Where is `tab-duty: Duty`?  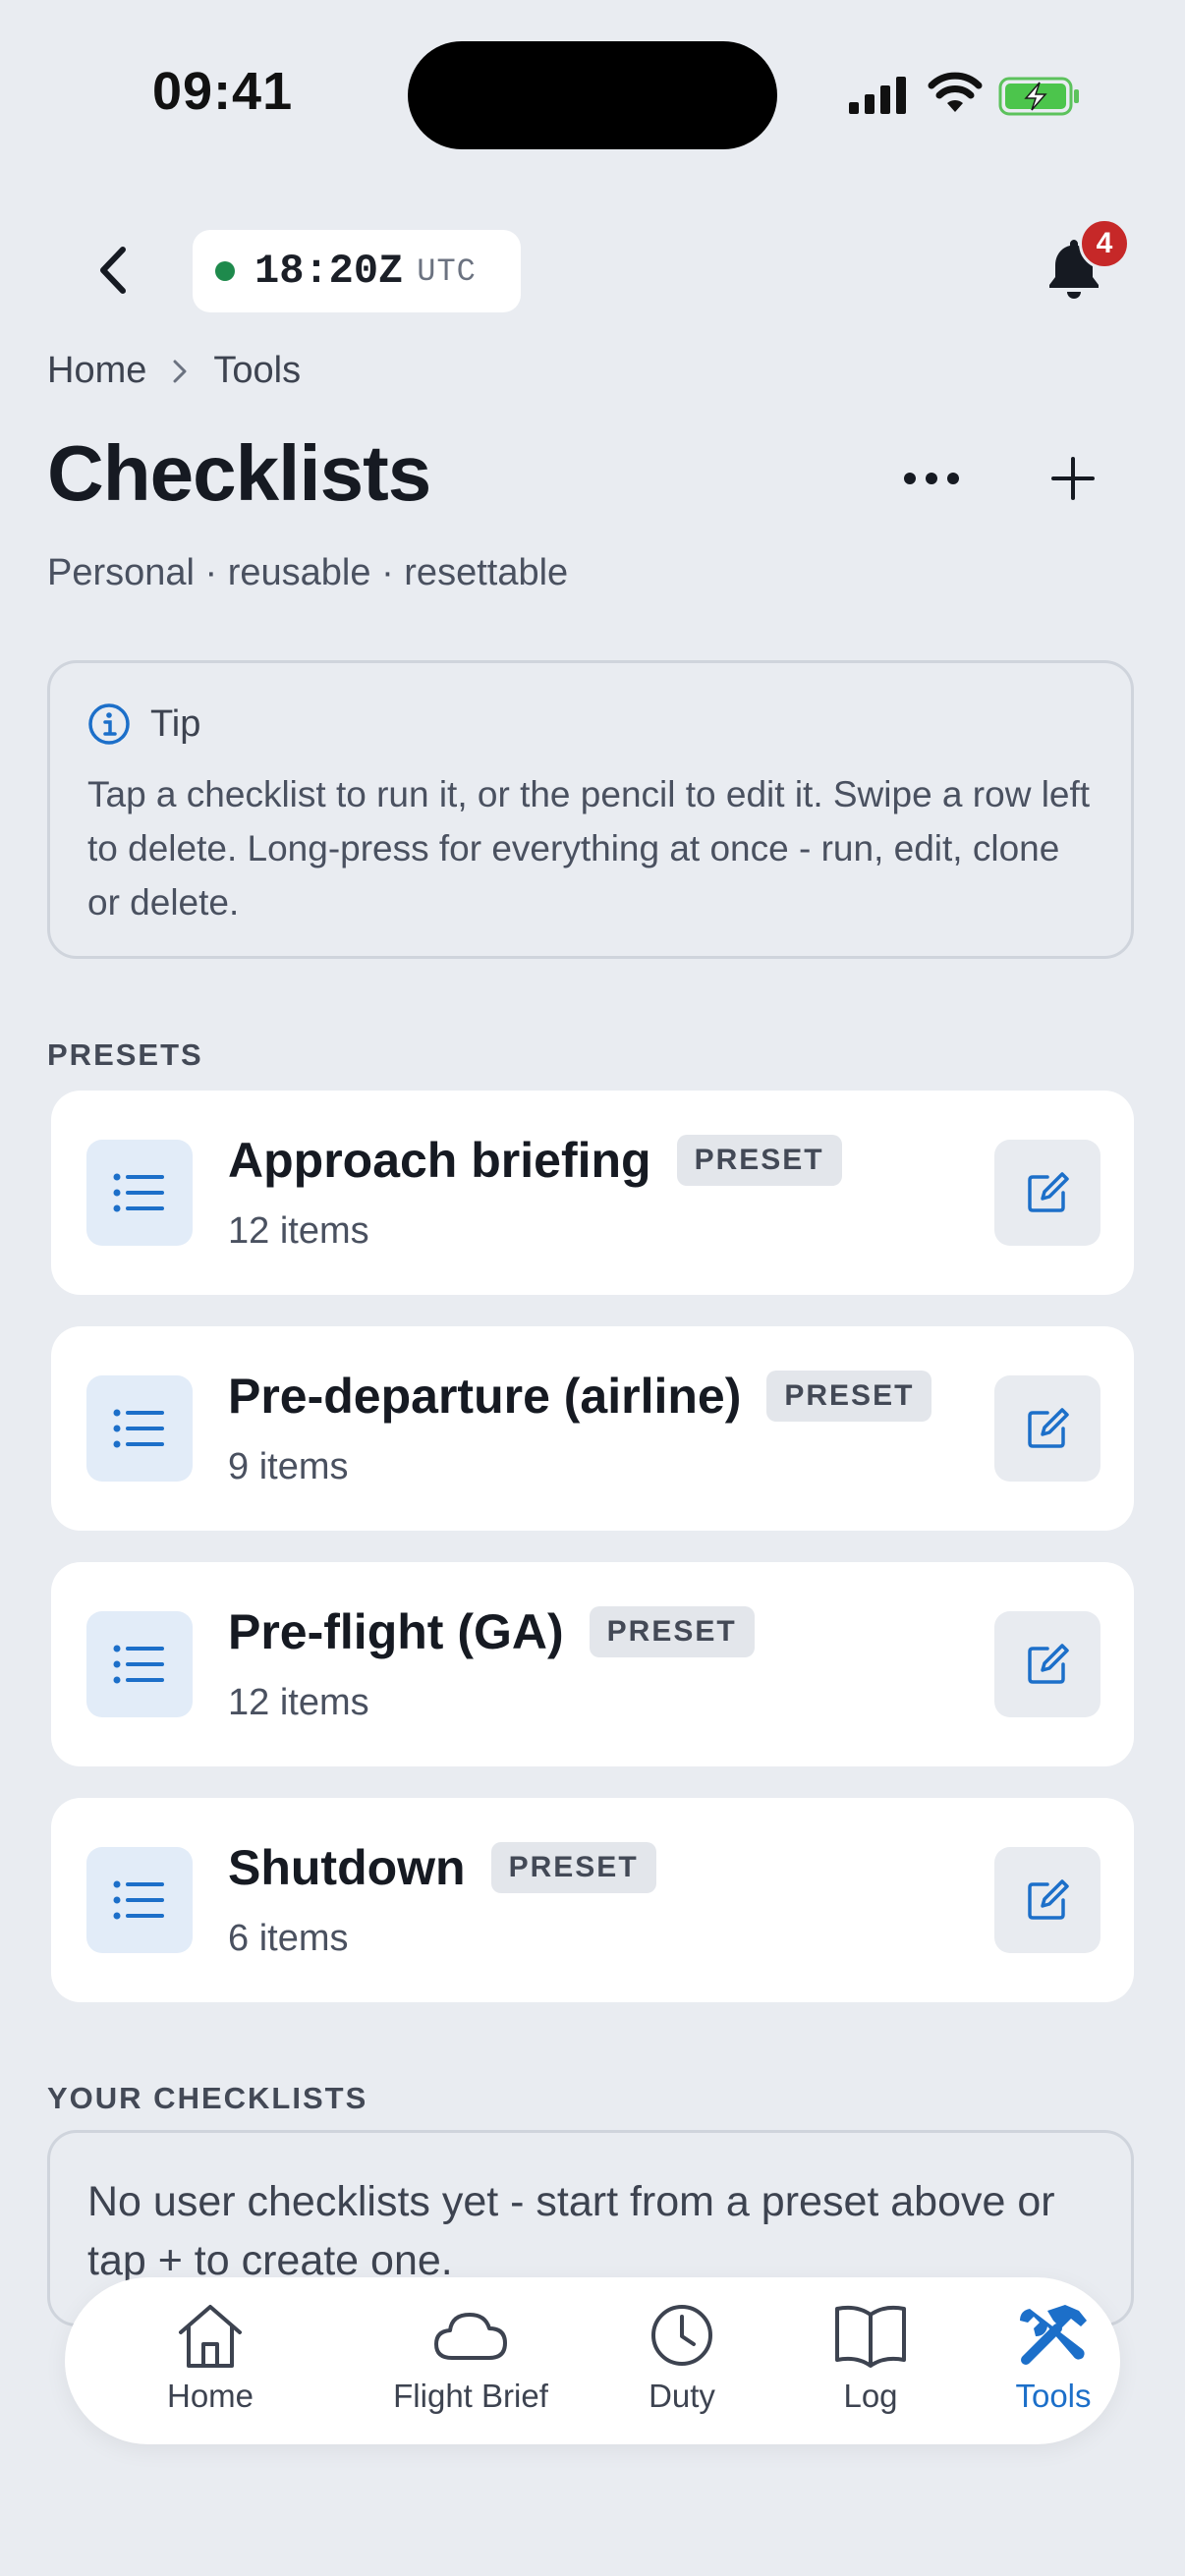
tab-duty: Duty is located at coordinates (682, 2360).